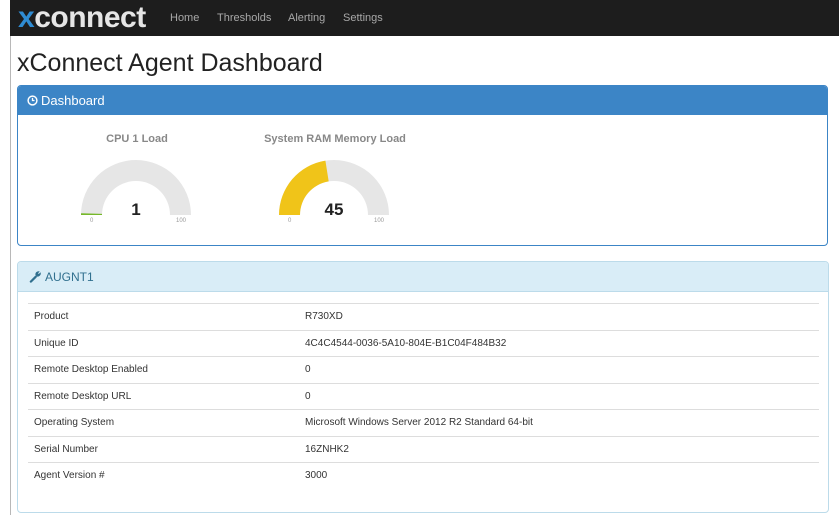 The height and width of the screenshot is (515, 840). What do you see at coordinates (379, 221) in the screenshot?
I see `ram-gauge-max: 100` at bounding box center [379, 221].